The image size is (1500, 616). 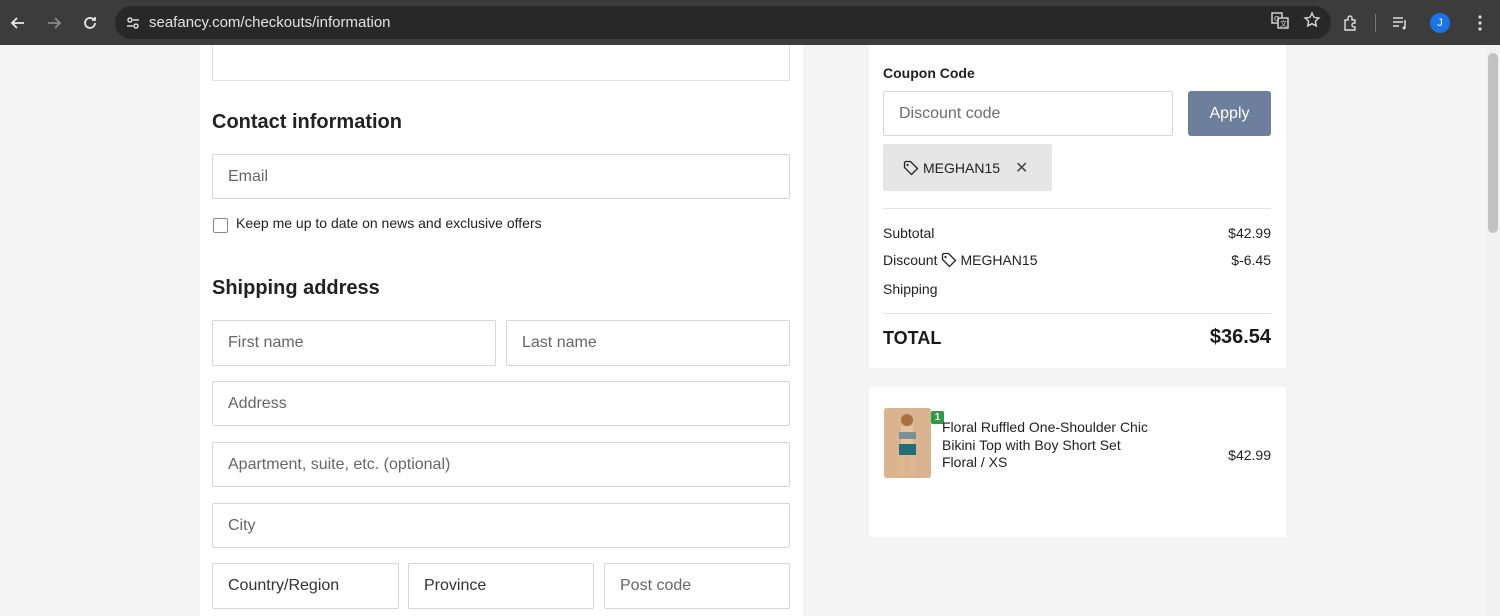 What do you see at coordinates (501, 464) in the screenshot?
I see `apartment-field: Apartment, suite, etc. (optional)` at bounding box center [501, 464].